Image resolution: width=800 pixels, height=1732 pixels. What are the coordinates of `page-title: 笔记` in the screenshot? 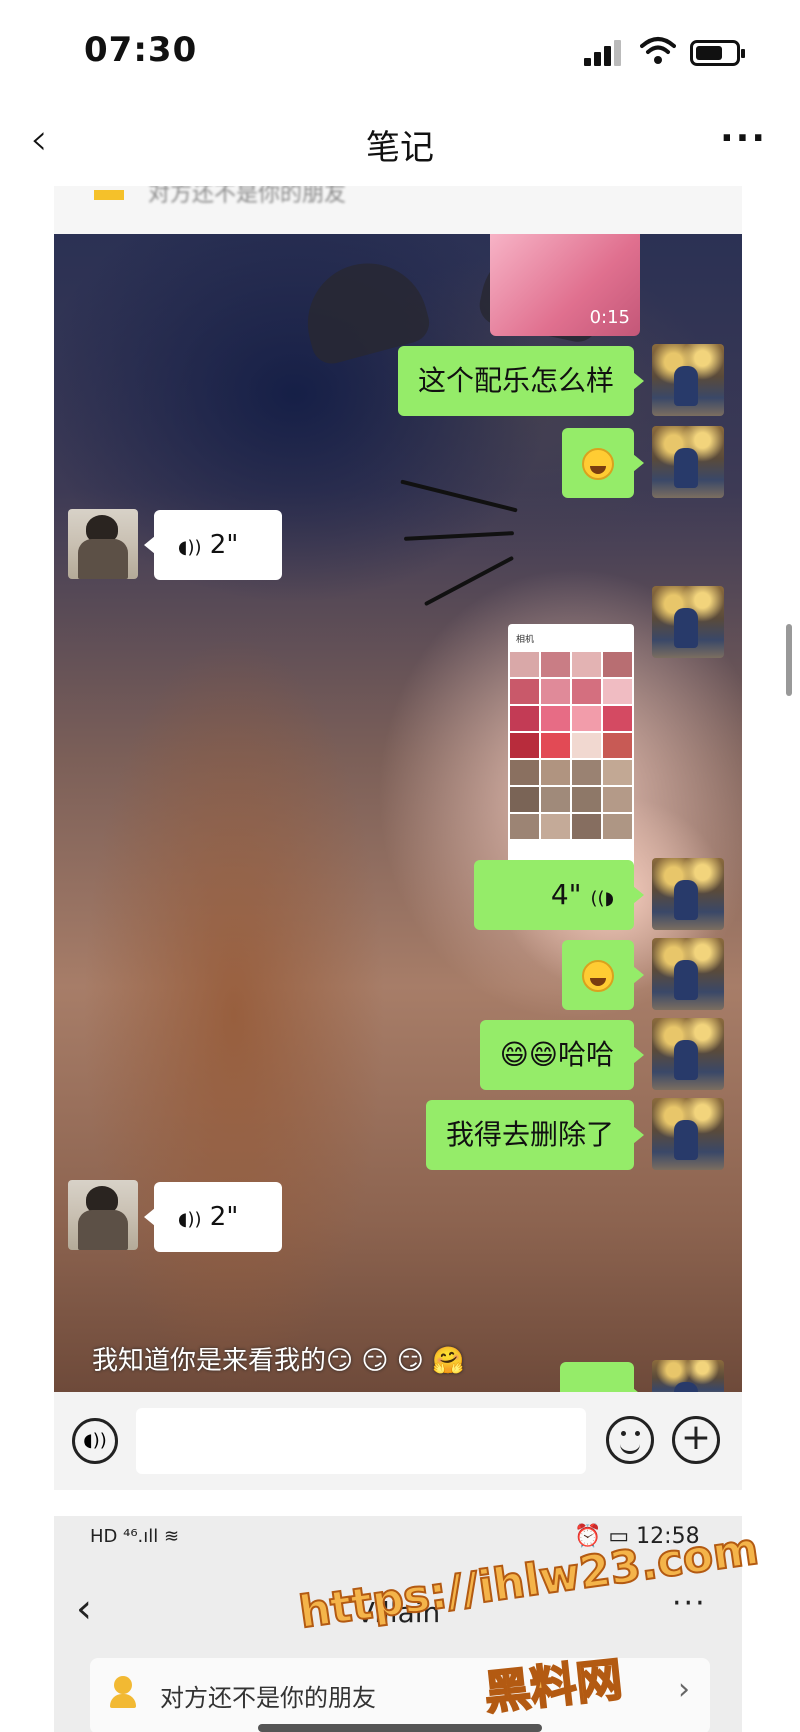 It's located at (400, 148).